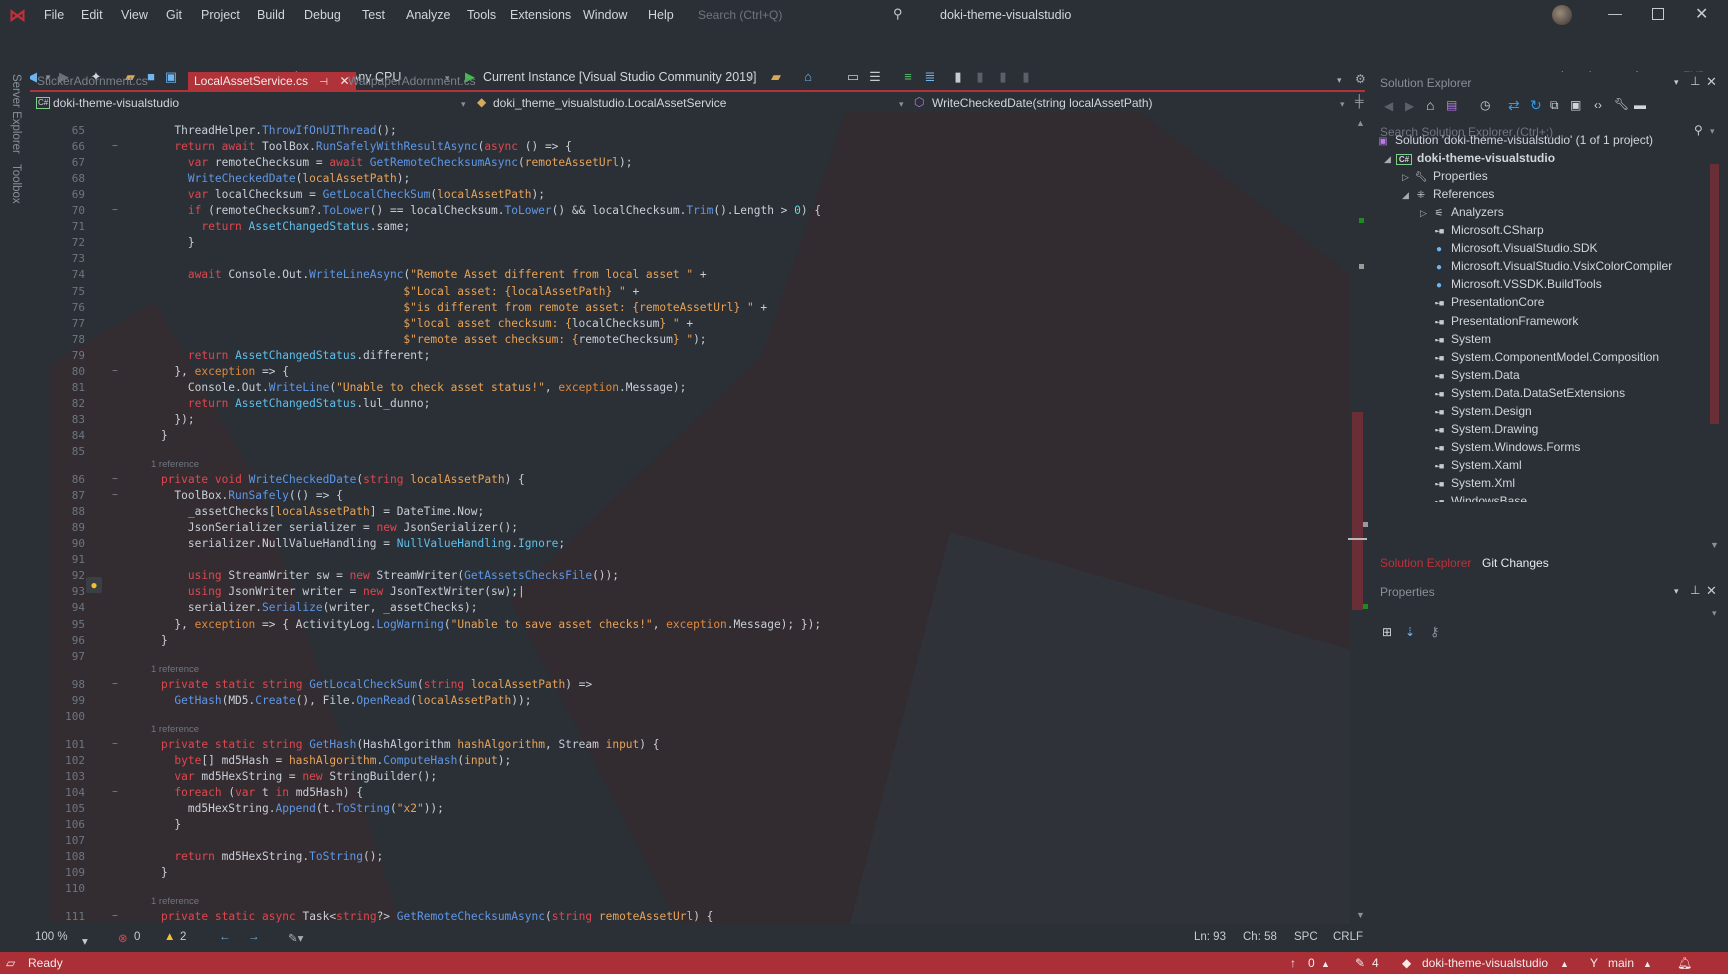 This screenshot has height=974, width=1728. What do you see at coordinates (1339, 80) in the screenshot?
I see `tab-overflow-dropdown: ▾` at bounding box center [1339, 80].